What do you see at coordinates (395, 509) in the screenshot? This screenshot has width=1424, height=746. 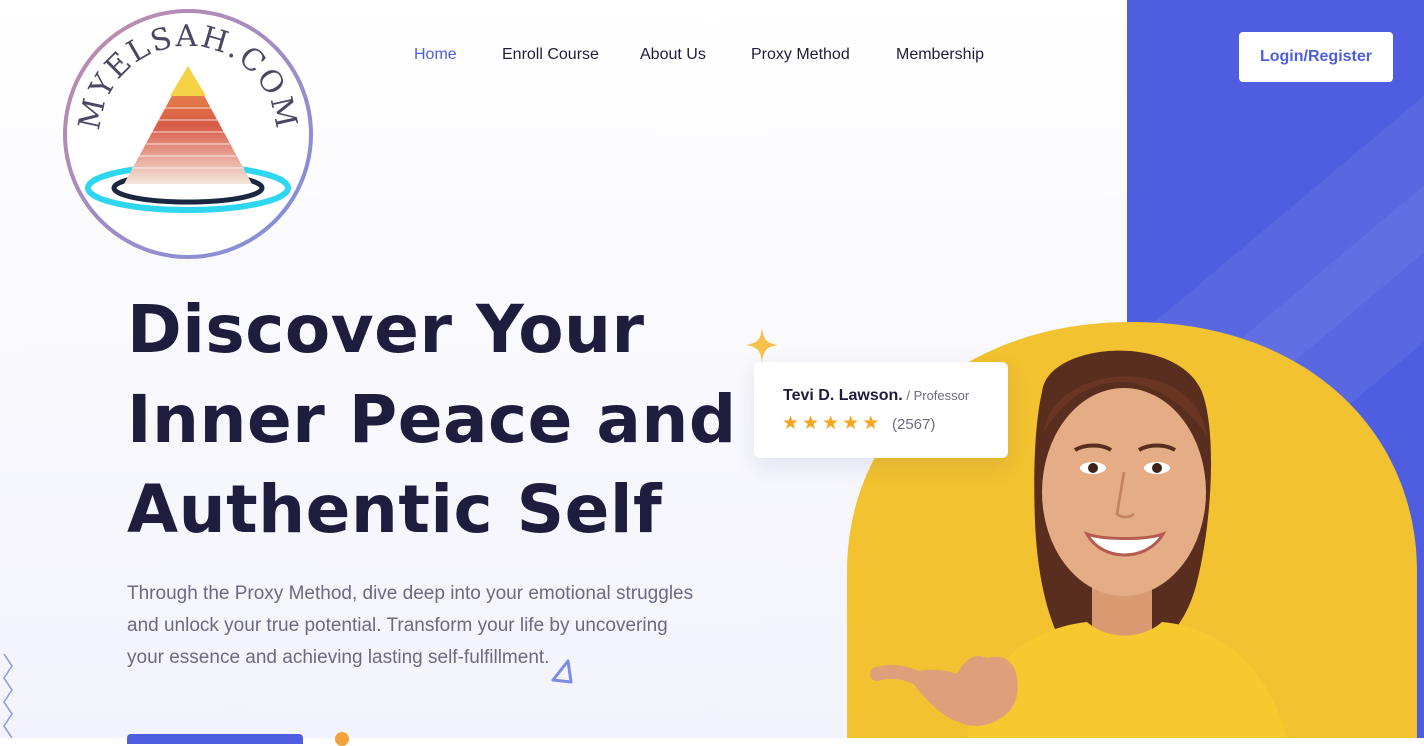 I see `hero-title-line: Authentic Self` at bounding box center [395, 509].